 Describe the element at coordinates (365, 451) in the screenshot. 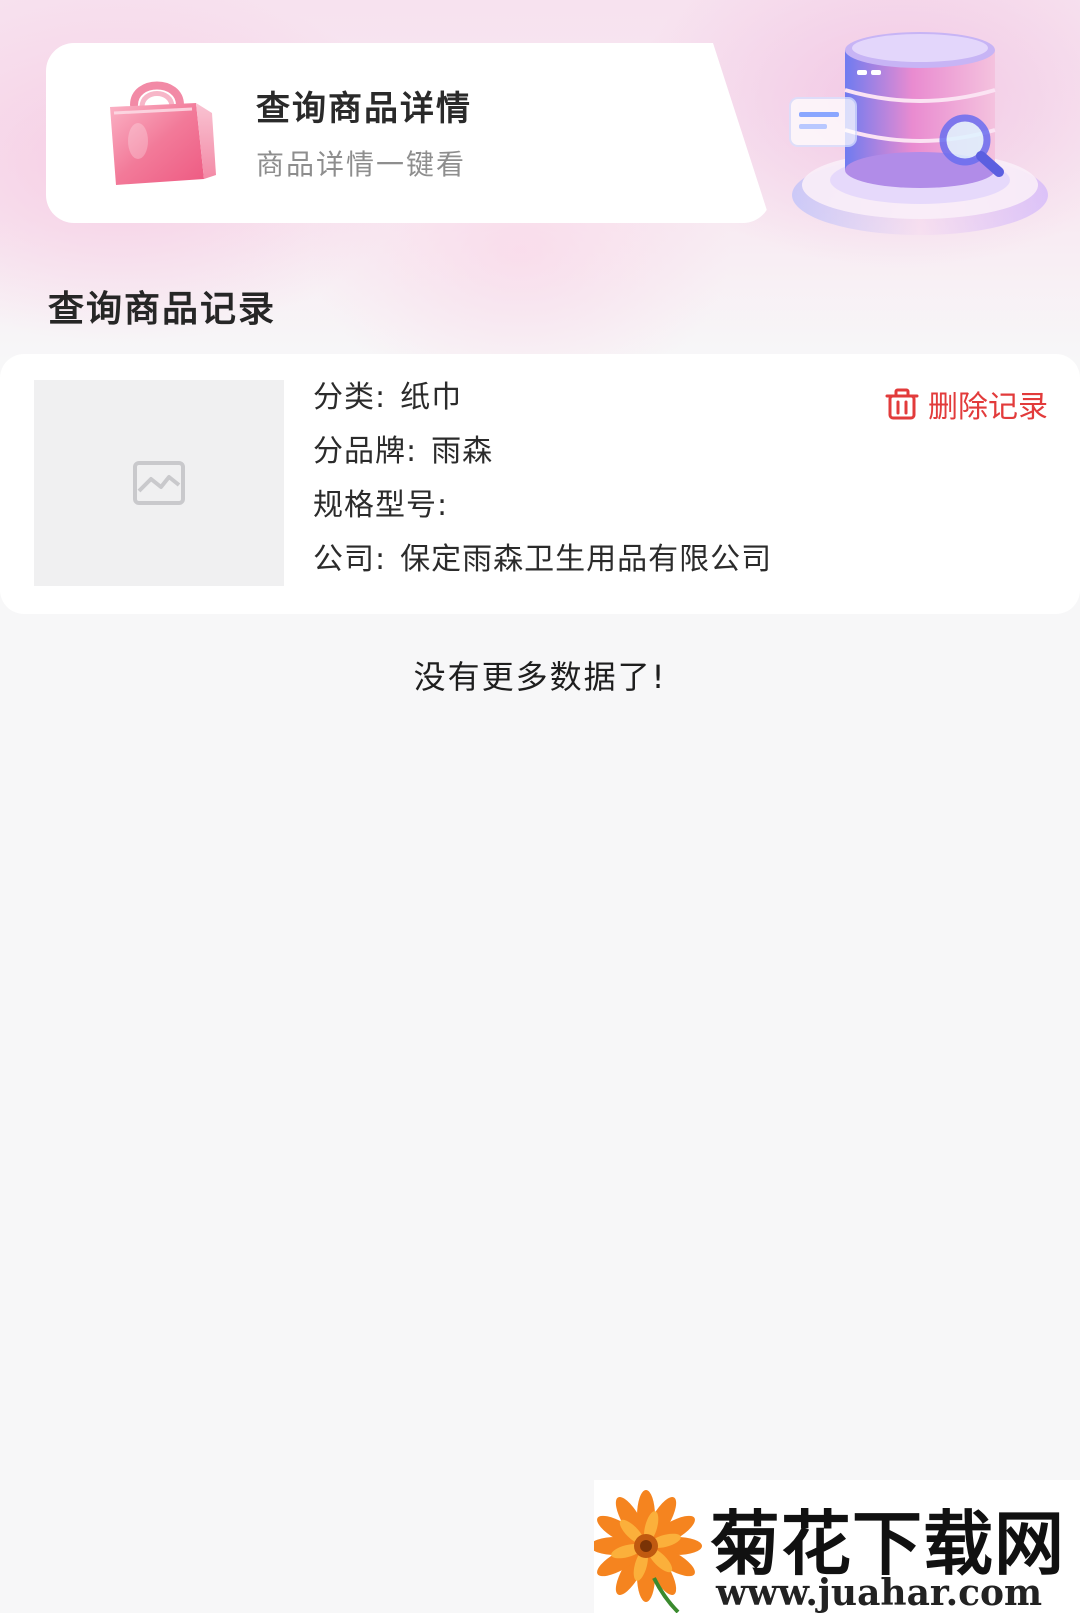

I see `brand-label: 分品牌:` at that location.